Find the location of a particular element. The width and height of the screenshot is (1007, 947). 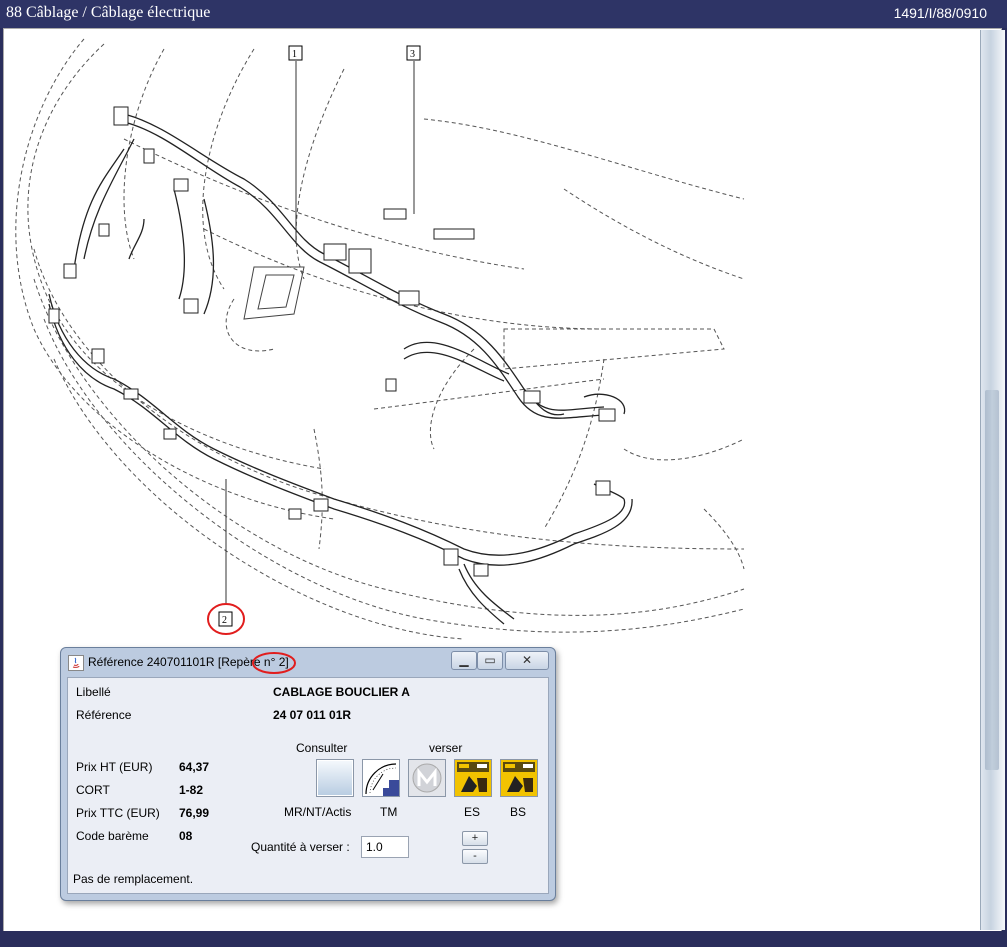

replacement-status: Pas de remplacement. is located at coordinates (133, 879).